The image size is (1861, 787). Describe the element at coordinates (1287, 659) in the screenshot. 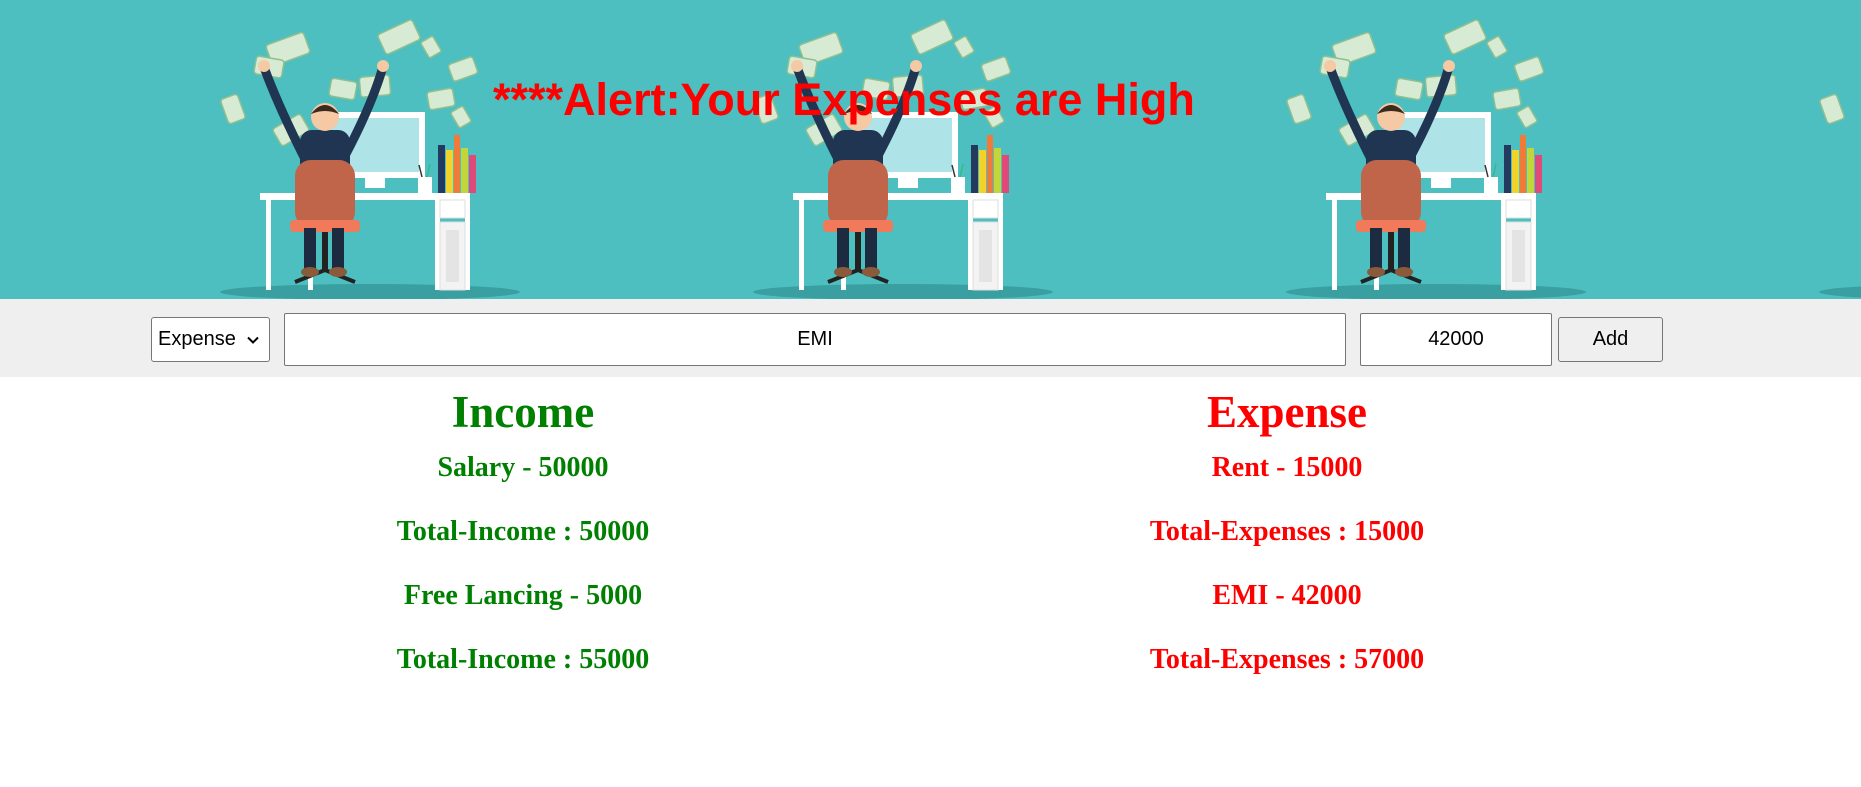

I see `expense-total: Total-Expenses : 57000` at that location.